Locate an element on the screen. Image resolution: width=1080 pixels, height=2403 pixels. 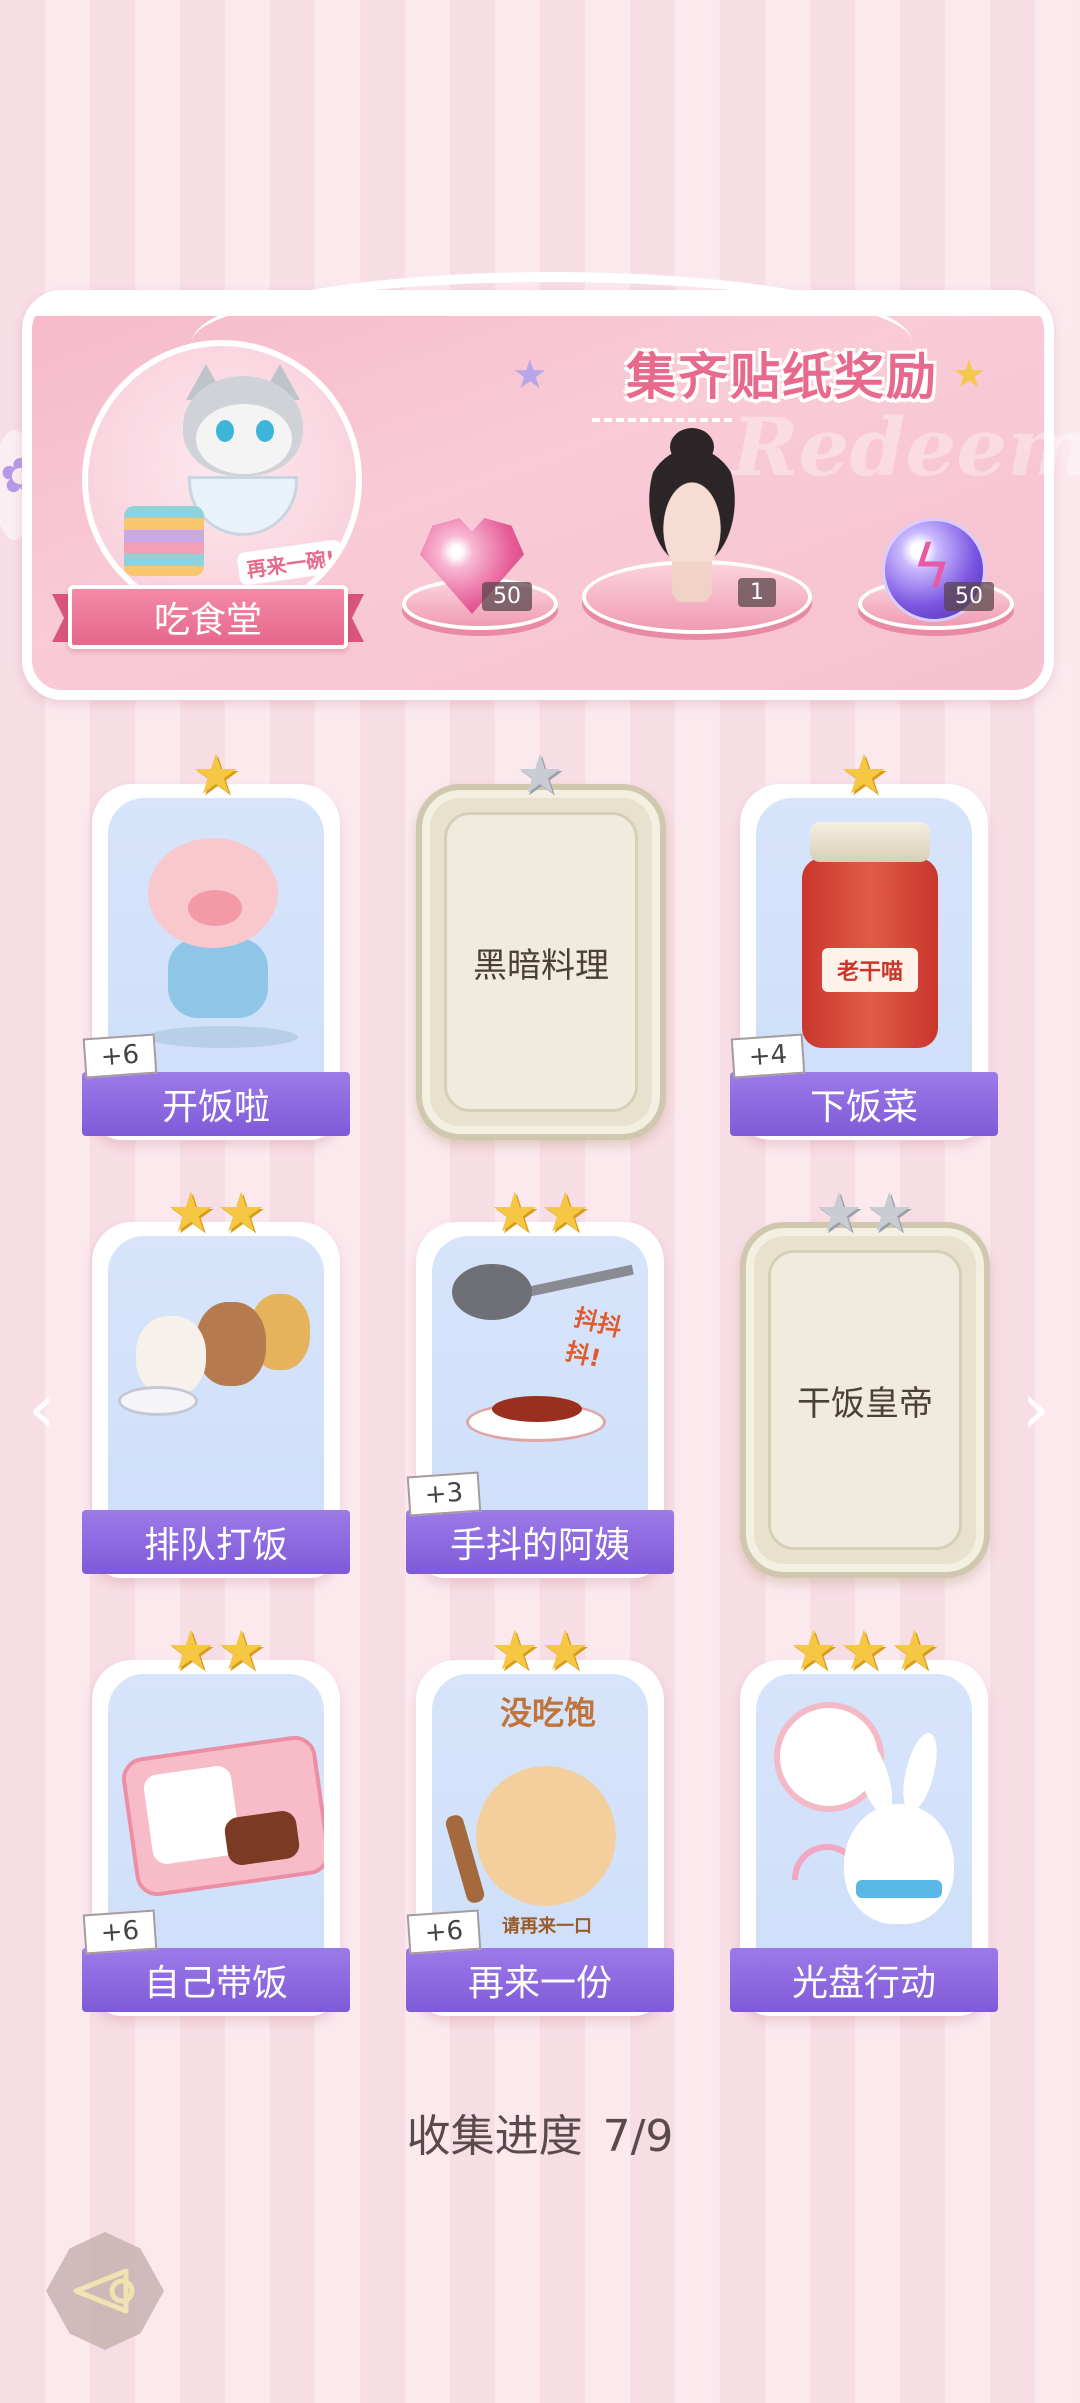
sticker-card: 排队打饭 is located at coordinates (216, 1400).